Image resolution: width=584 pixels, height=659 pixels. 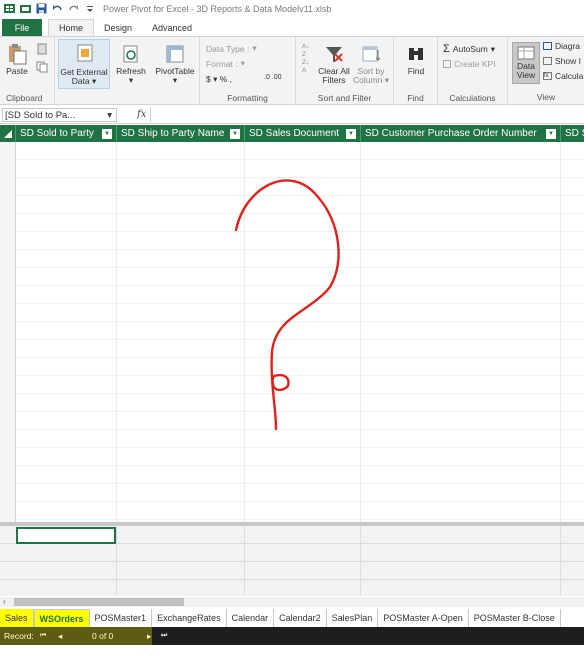 What do you see at coordinates (121, 618) in the screenshot?
I see `sheet-tab: POSMaster1` at bounding box center [121, 618].